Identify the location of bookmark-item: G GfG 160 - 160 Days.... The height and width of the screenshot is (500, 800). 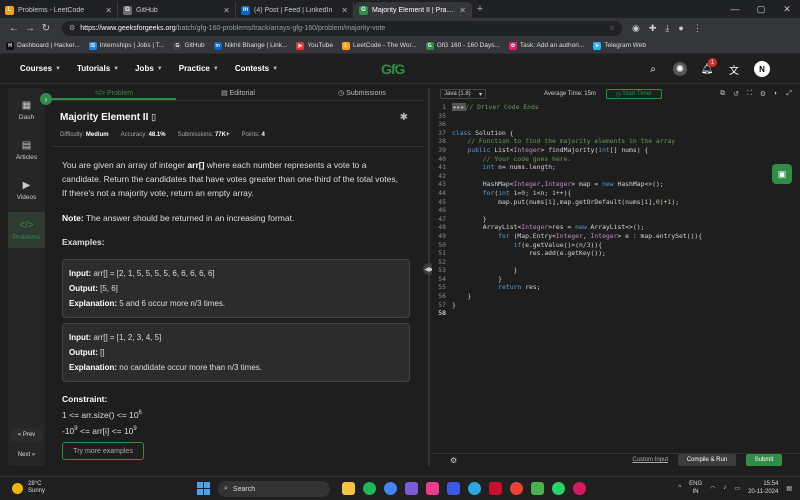
(462, 45).